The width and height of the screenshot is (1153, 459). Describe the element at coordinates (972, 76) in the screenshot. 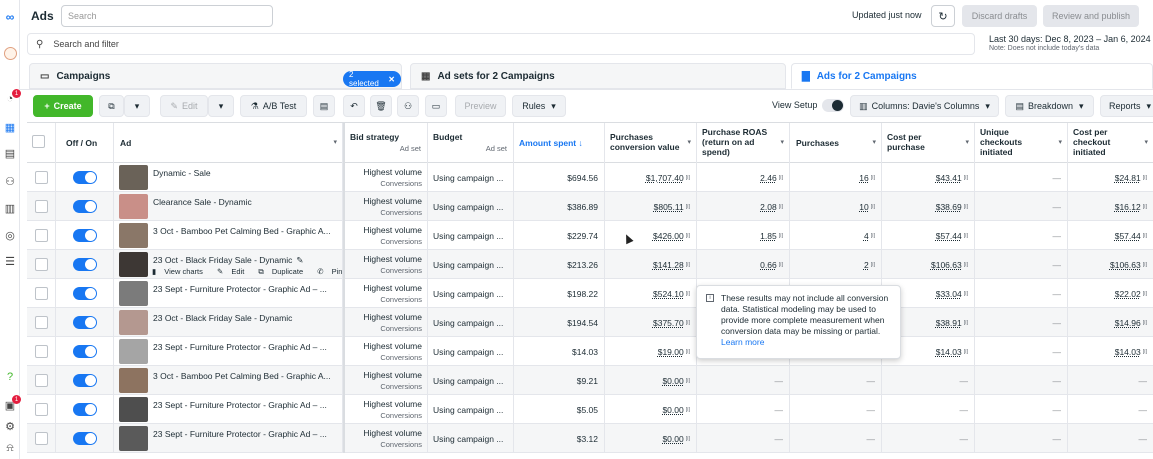

I see `tab-ads: ▇ Ads for 2 Campaigns` at that location.